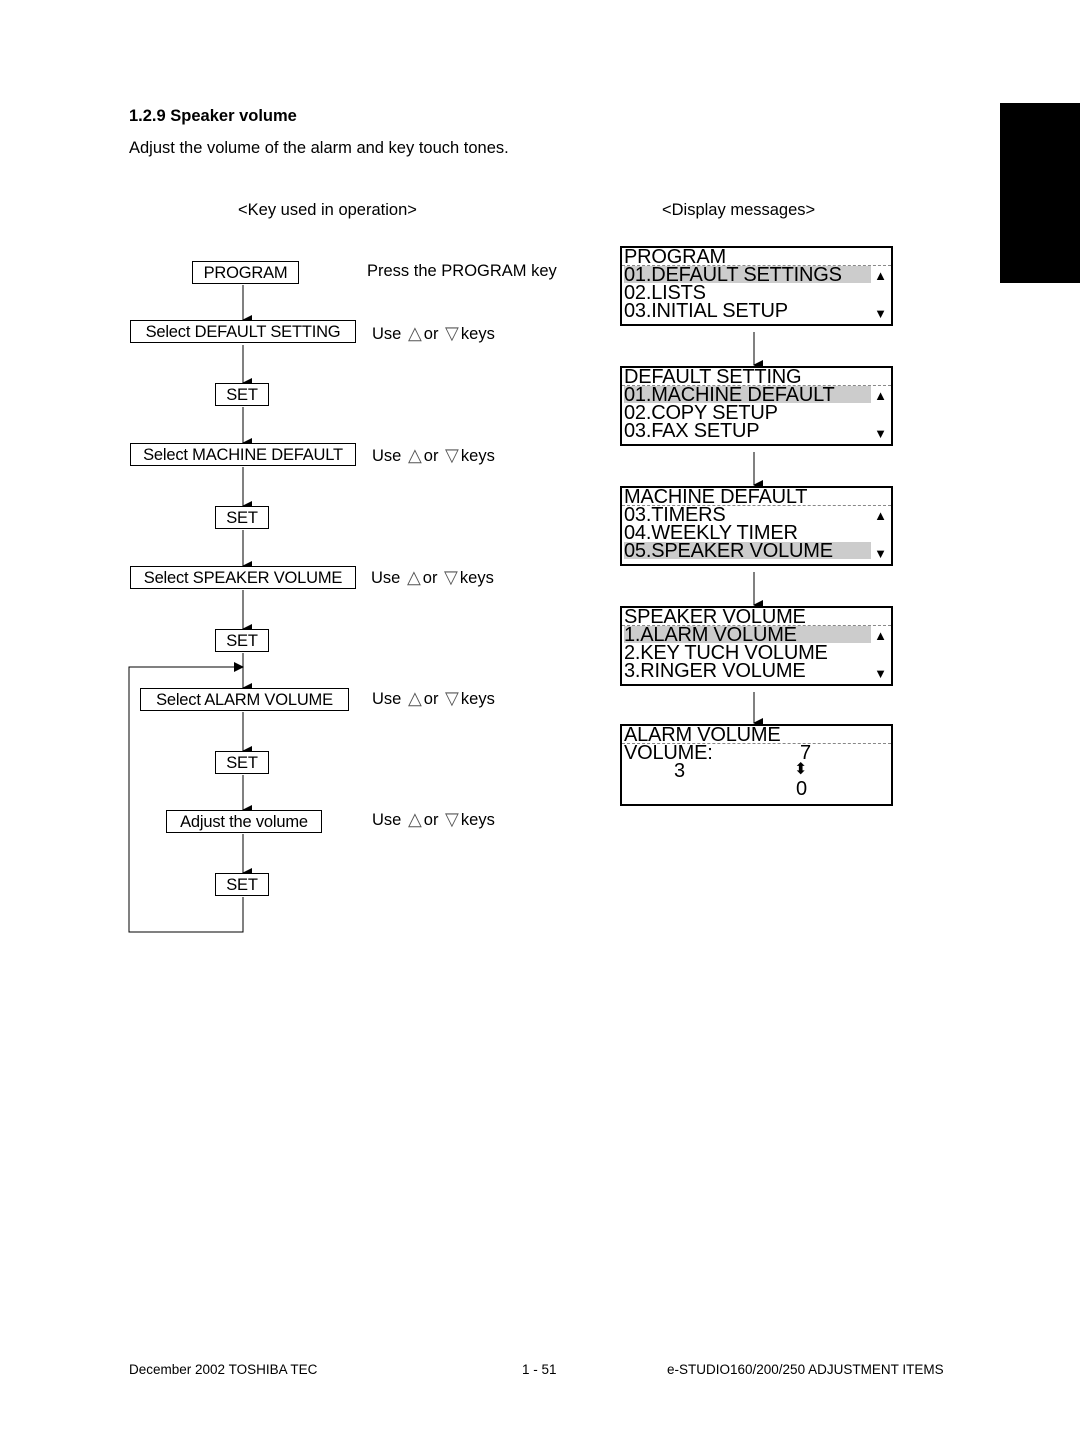 The height and width of the screenshot is (1441, 1080). What do you see at coordinates (668, 753) in the screenshot?
I see `volume-label: VOLUME:` at bounding box center [668, 753].